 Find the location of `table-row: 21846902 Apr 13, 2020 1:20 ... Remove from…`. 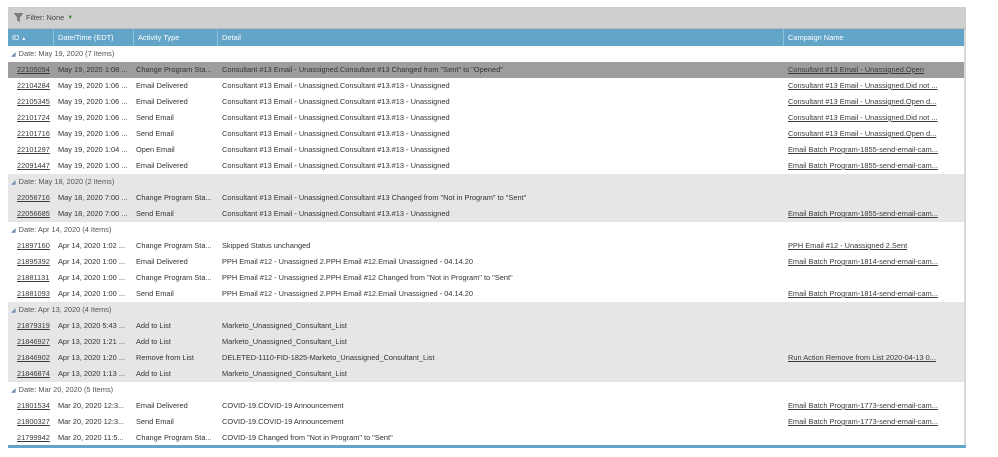

table-row: 21846902 Apr 13, 2020 1:20 ... Remove from… is located at coordinates (487, 358).